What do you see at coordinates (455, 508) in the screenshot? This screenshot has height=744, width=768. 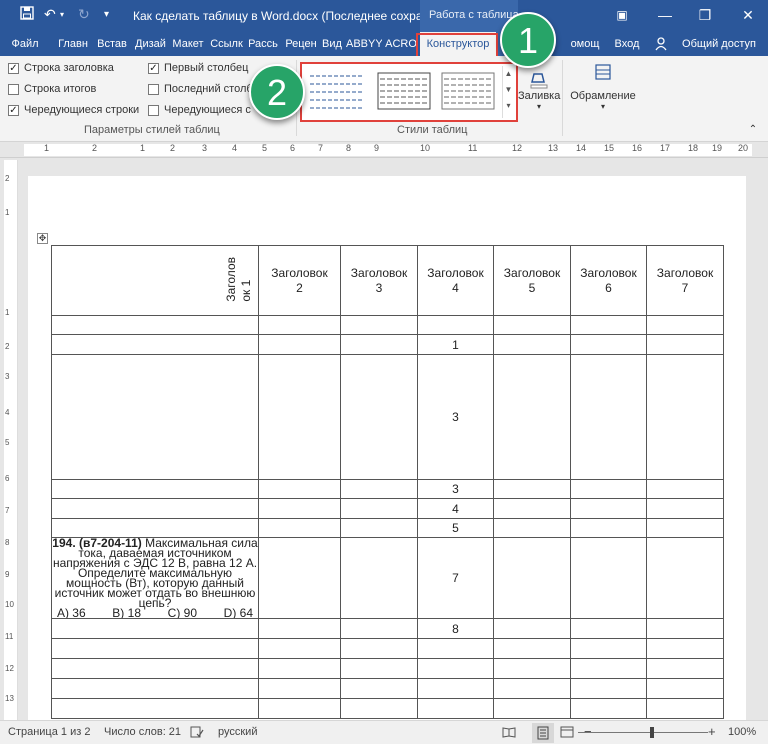 I see `table-cell: 4` at bounding box center [455, 508].